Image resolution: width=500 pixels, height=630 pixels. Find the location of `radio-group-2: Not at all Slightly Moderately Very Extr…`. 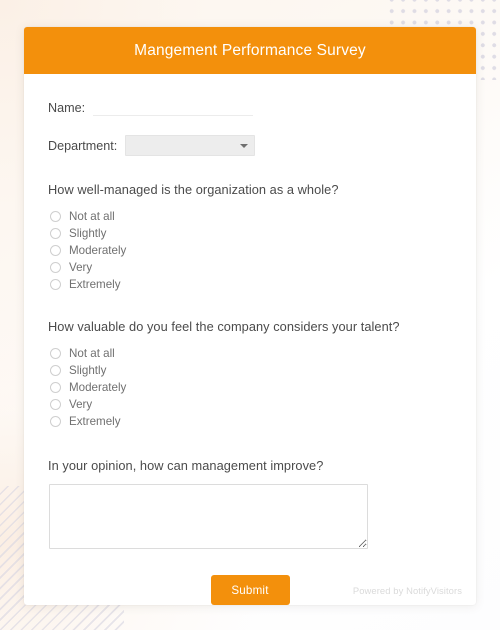

radio-group-2: Not at all Slightly Moderately Very Extr… is located at coordinates (250, 387).